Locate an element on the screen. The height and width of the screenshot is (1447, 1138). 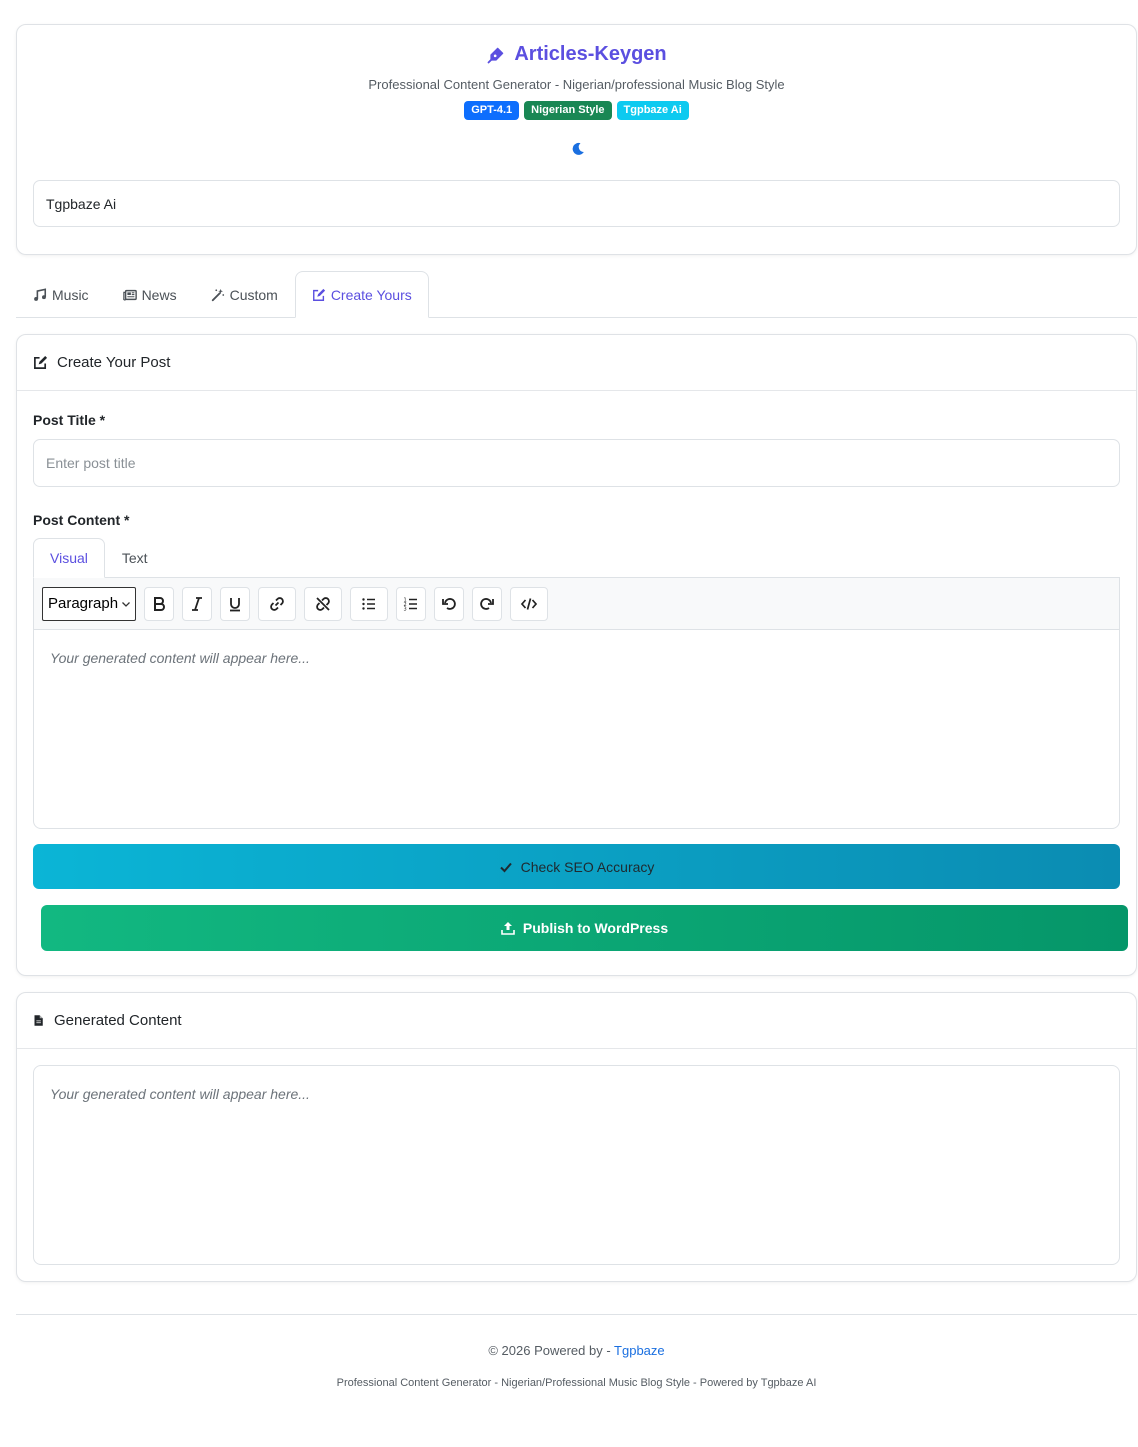
post-title-label: Post Title * is located at coordinates (69, 420).